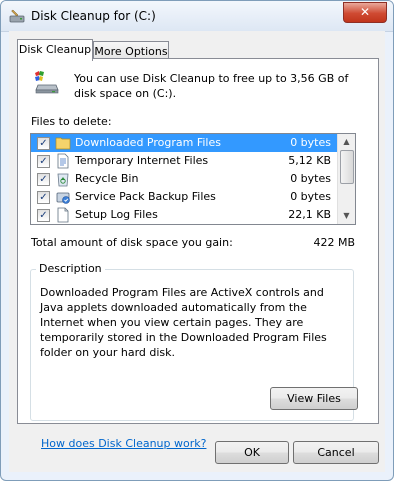 This screenshot has width=394, height=481. I want to click on file-name: Downloaded Program Files, so click(148, 142).